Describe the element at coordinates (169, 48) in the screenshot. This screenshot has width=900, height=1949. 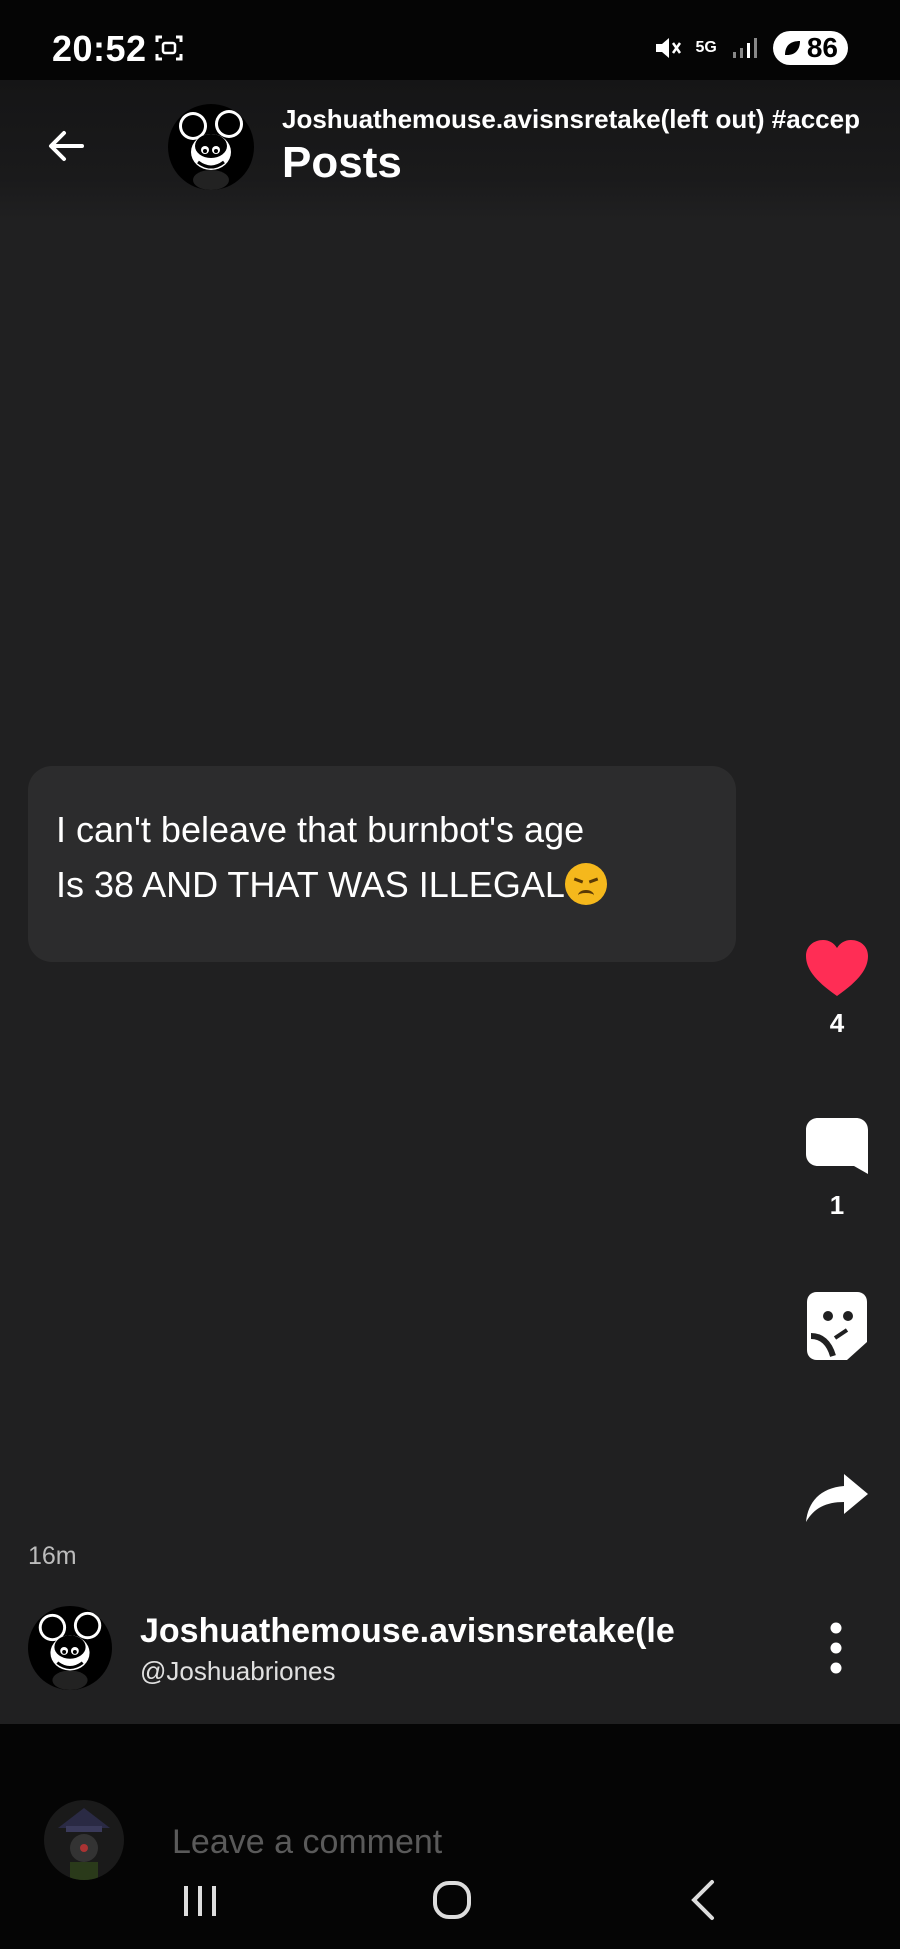
I see `screenshot-icon` at that location.